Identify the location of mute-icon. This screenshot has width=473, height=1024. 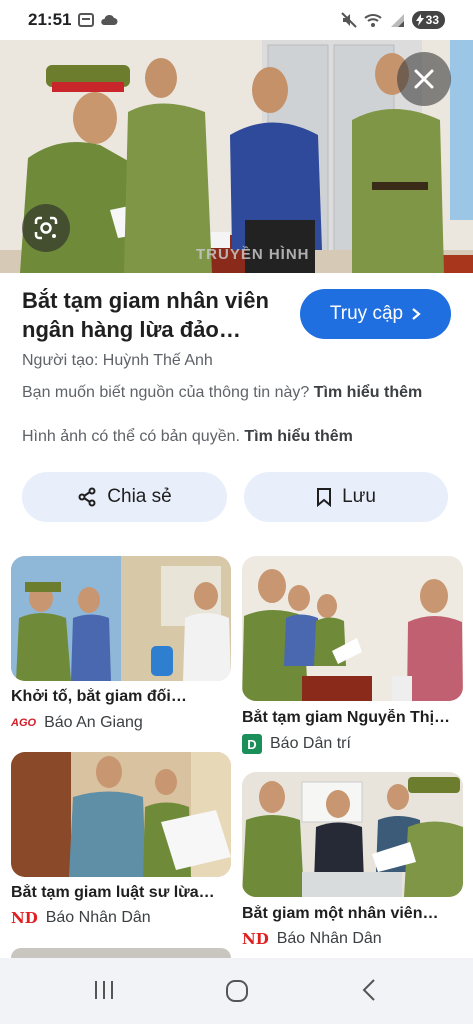
(348, 20).